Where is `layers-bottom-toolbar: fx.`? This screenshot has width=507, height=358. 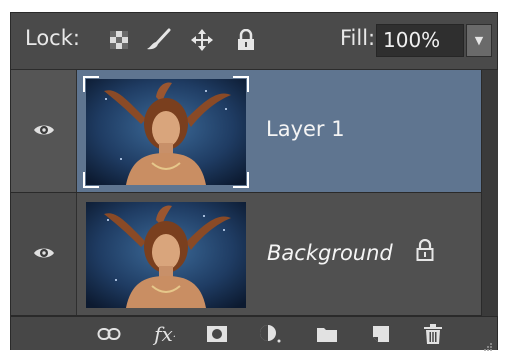 layers-bottom-toolbar: fx. is located at coordinates (254, 333).